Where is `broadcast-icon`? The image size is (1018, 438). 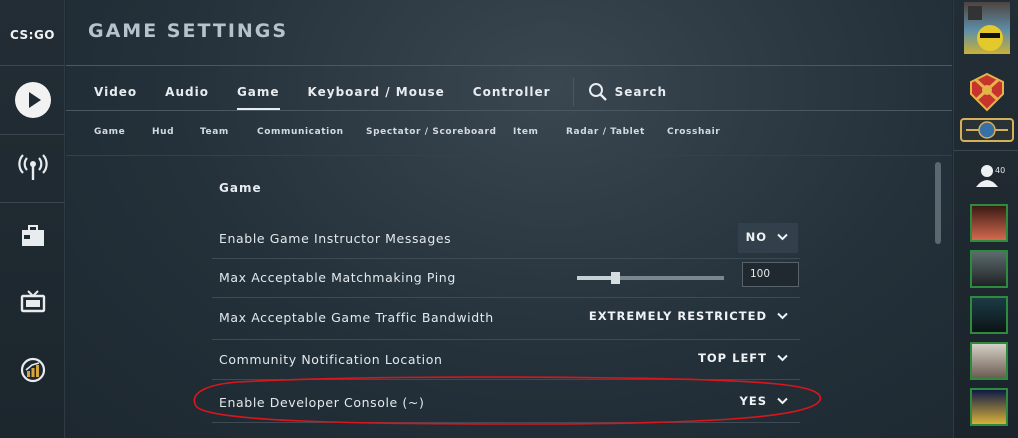
broadcast-icon is located at coordinates (32, 167).